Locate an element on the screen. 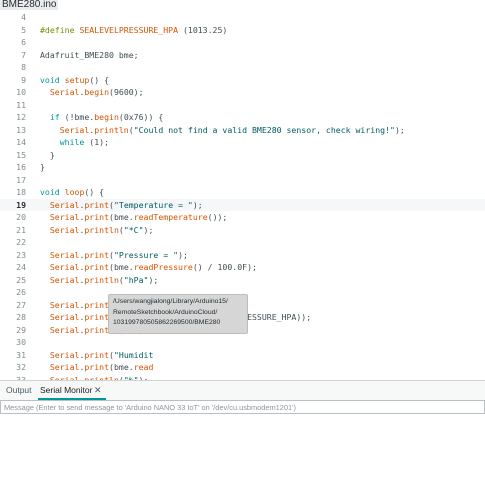 This screenshot has height=499, width=485. code-text: if (!bme.begin(0x76)) { is located at coordinates (101, 117).